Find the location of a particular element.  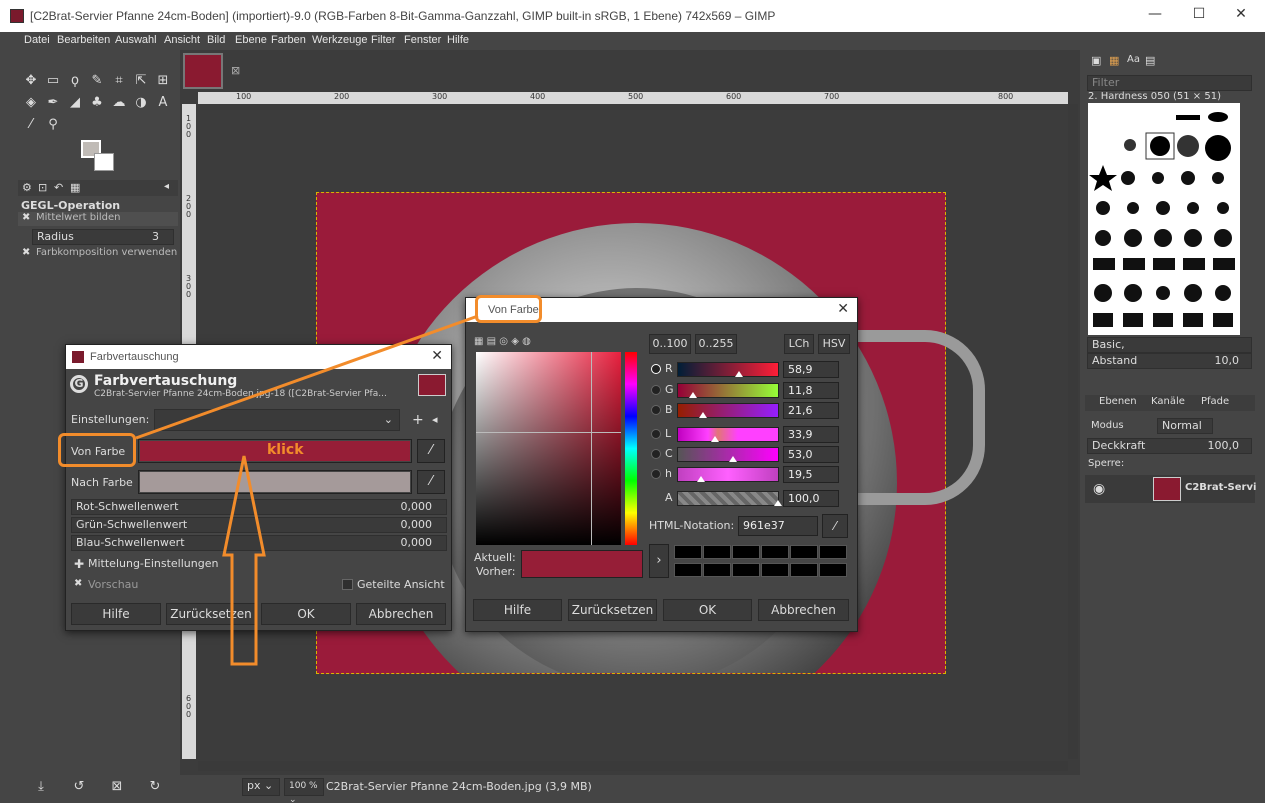

annotation-up-arrow is located at coordinates (244, 560).